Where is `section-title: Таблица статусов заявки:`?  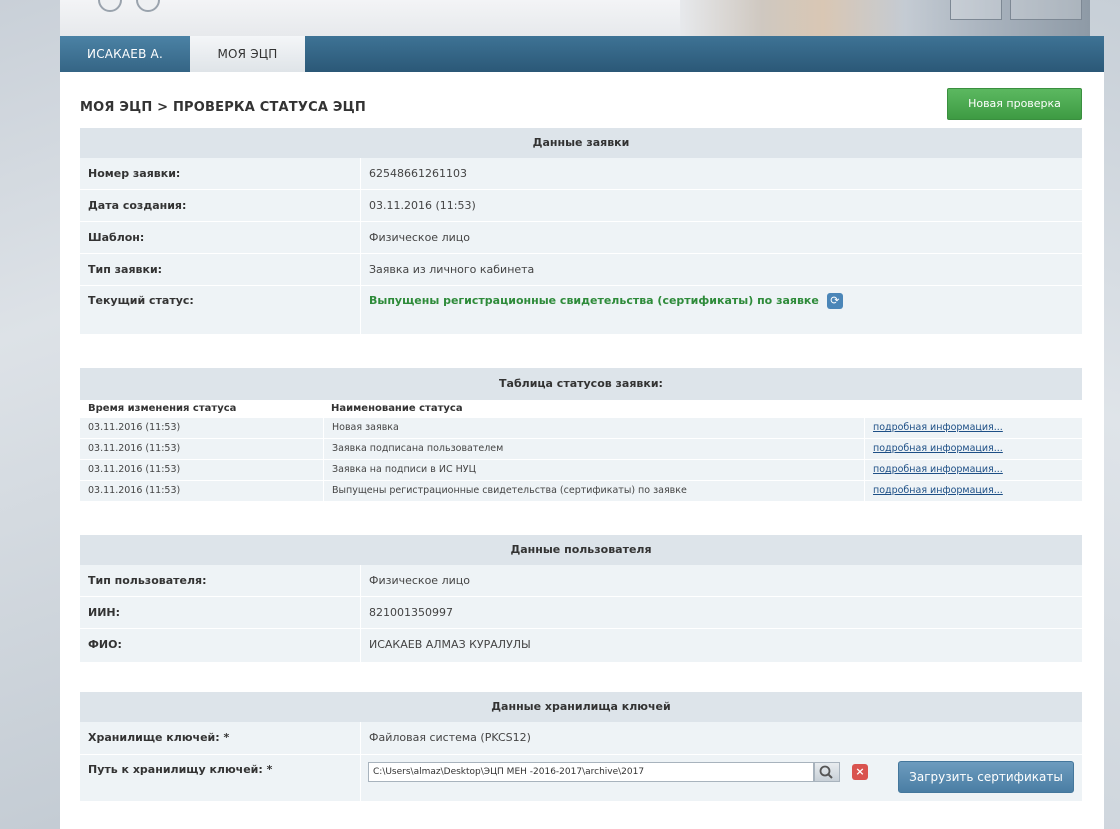
section-title: Таблица статусов заявки: is located at coordinates (581, 384).